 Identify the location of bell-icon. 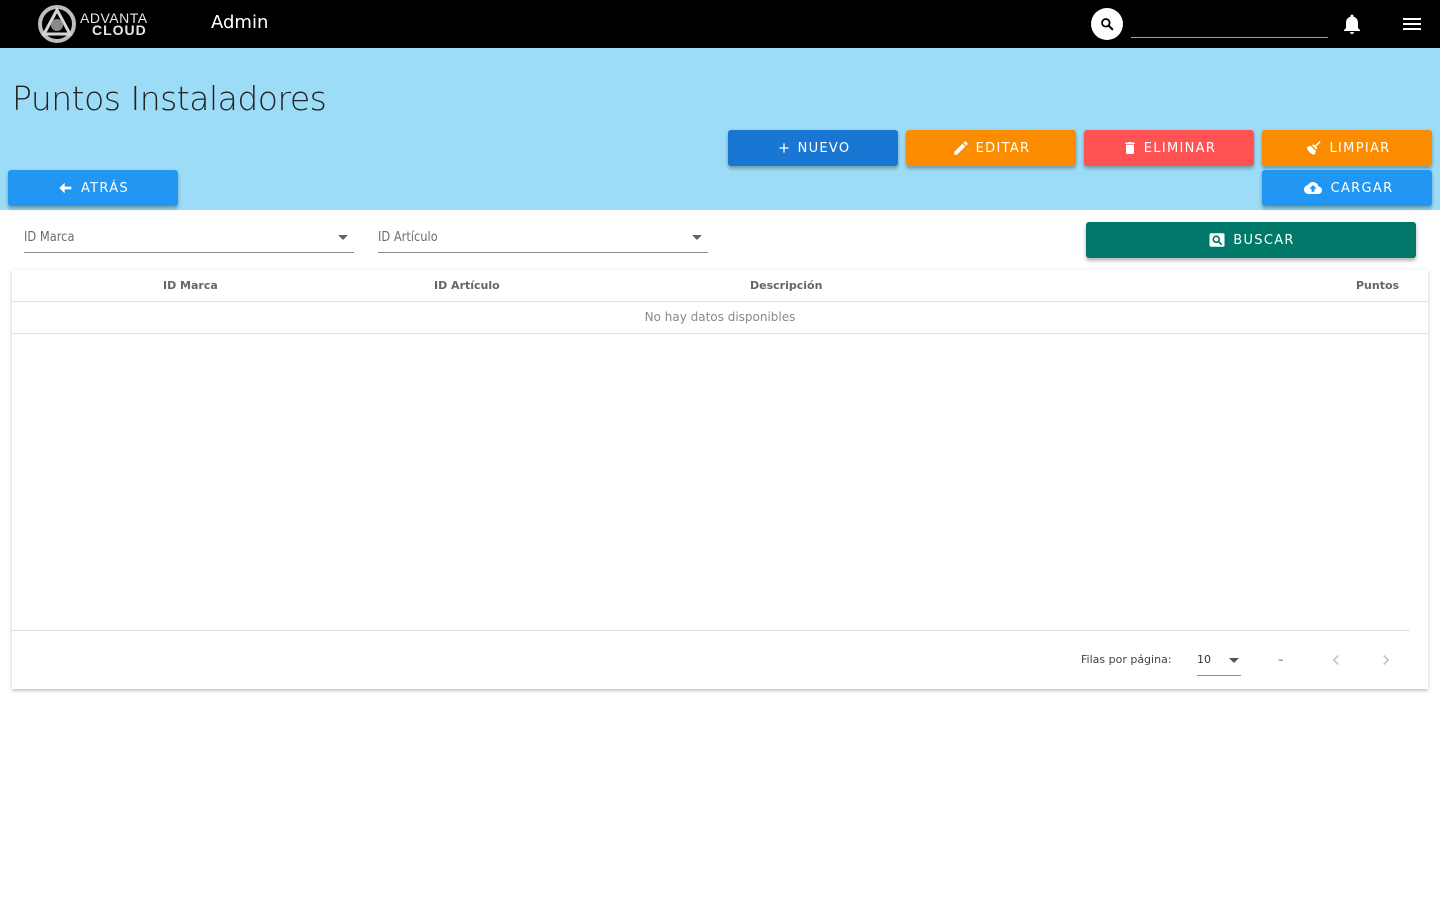
(1352, 24).